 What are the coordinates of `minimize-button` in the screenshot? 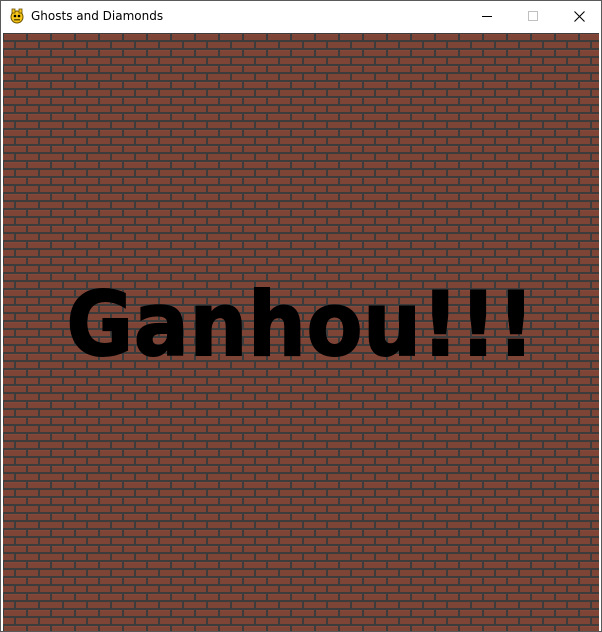 It's located at (487, 16).